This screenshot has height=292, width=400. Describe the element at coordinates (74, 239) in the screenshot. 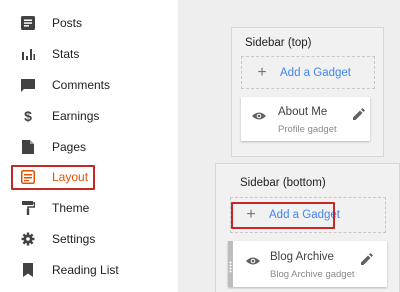

I see `nav-label-settings: Settings` at that location.